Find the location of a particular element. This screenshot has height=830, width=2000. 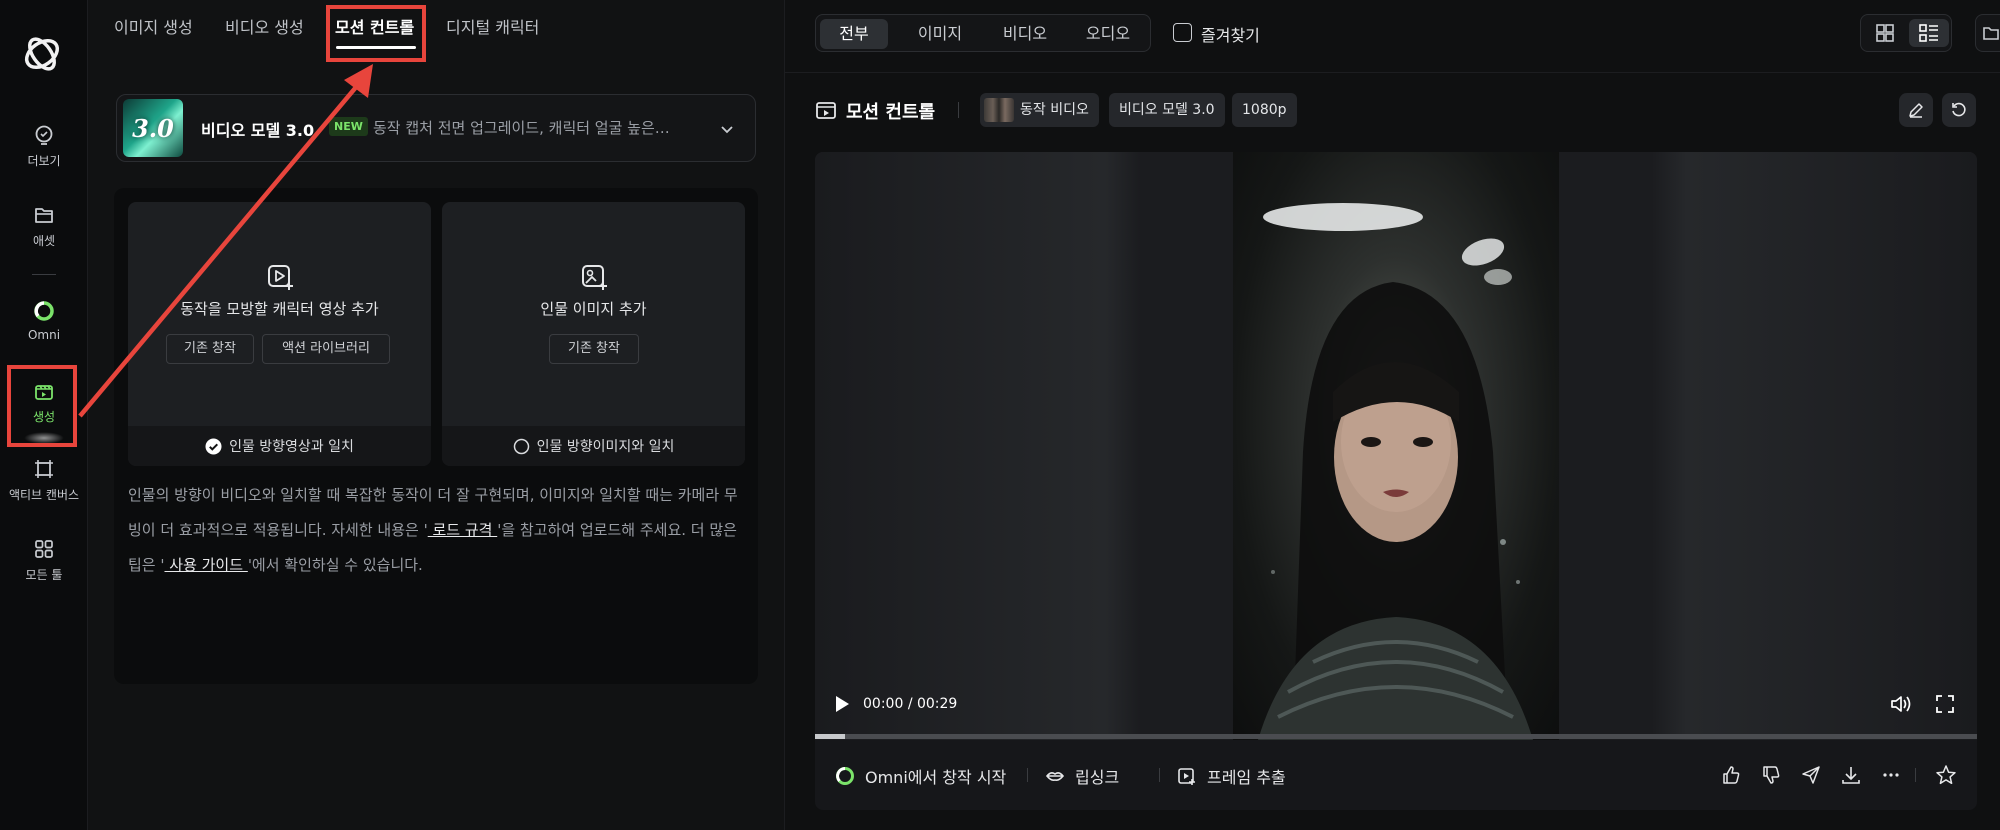

grid-view-icon is located at coordinates (1885, 33).